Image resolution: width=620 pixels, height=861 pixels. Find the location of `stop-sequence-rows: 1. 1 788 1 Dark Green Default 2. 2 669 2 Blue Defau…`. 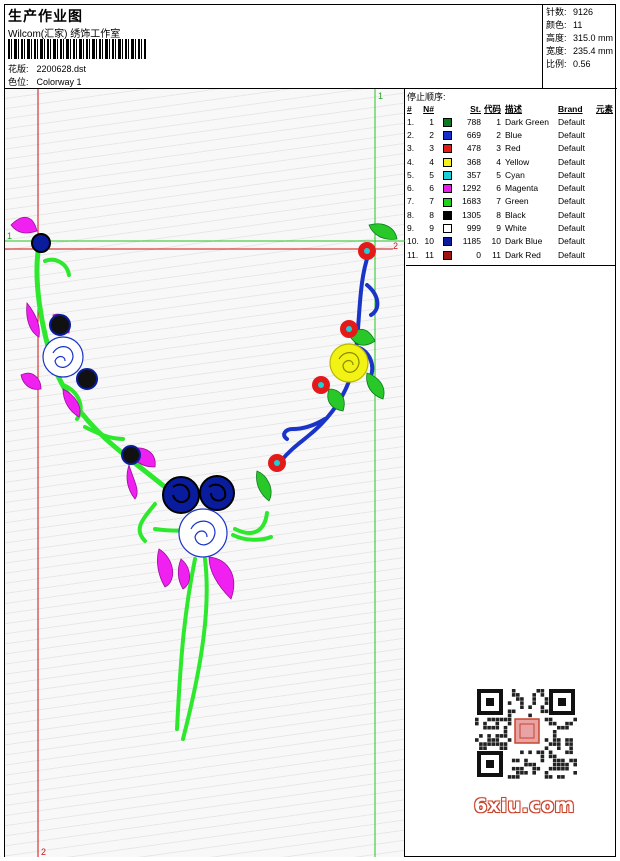

stop-sequence-rows: 1. 1 788 1 Dark Green Default 2. 2 669 2 Blue Defau… is located at coordinates (511, 188).